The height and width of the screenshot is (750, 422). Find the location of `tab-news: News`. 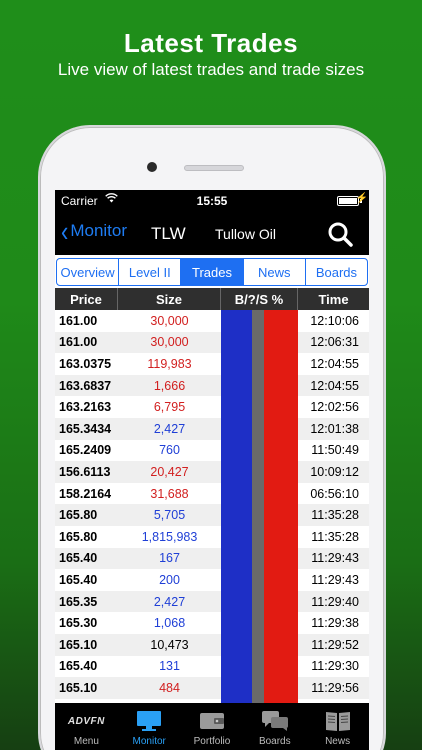

tab-news: News is located at coordinates (275, 272).